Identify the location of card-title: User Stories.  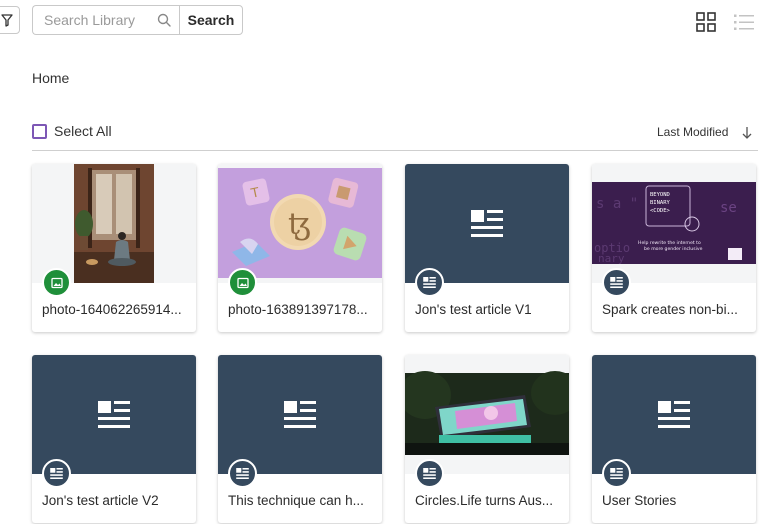
(676, 500).